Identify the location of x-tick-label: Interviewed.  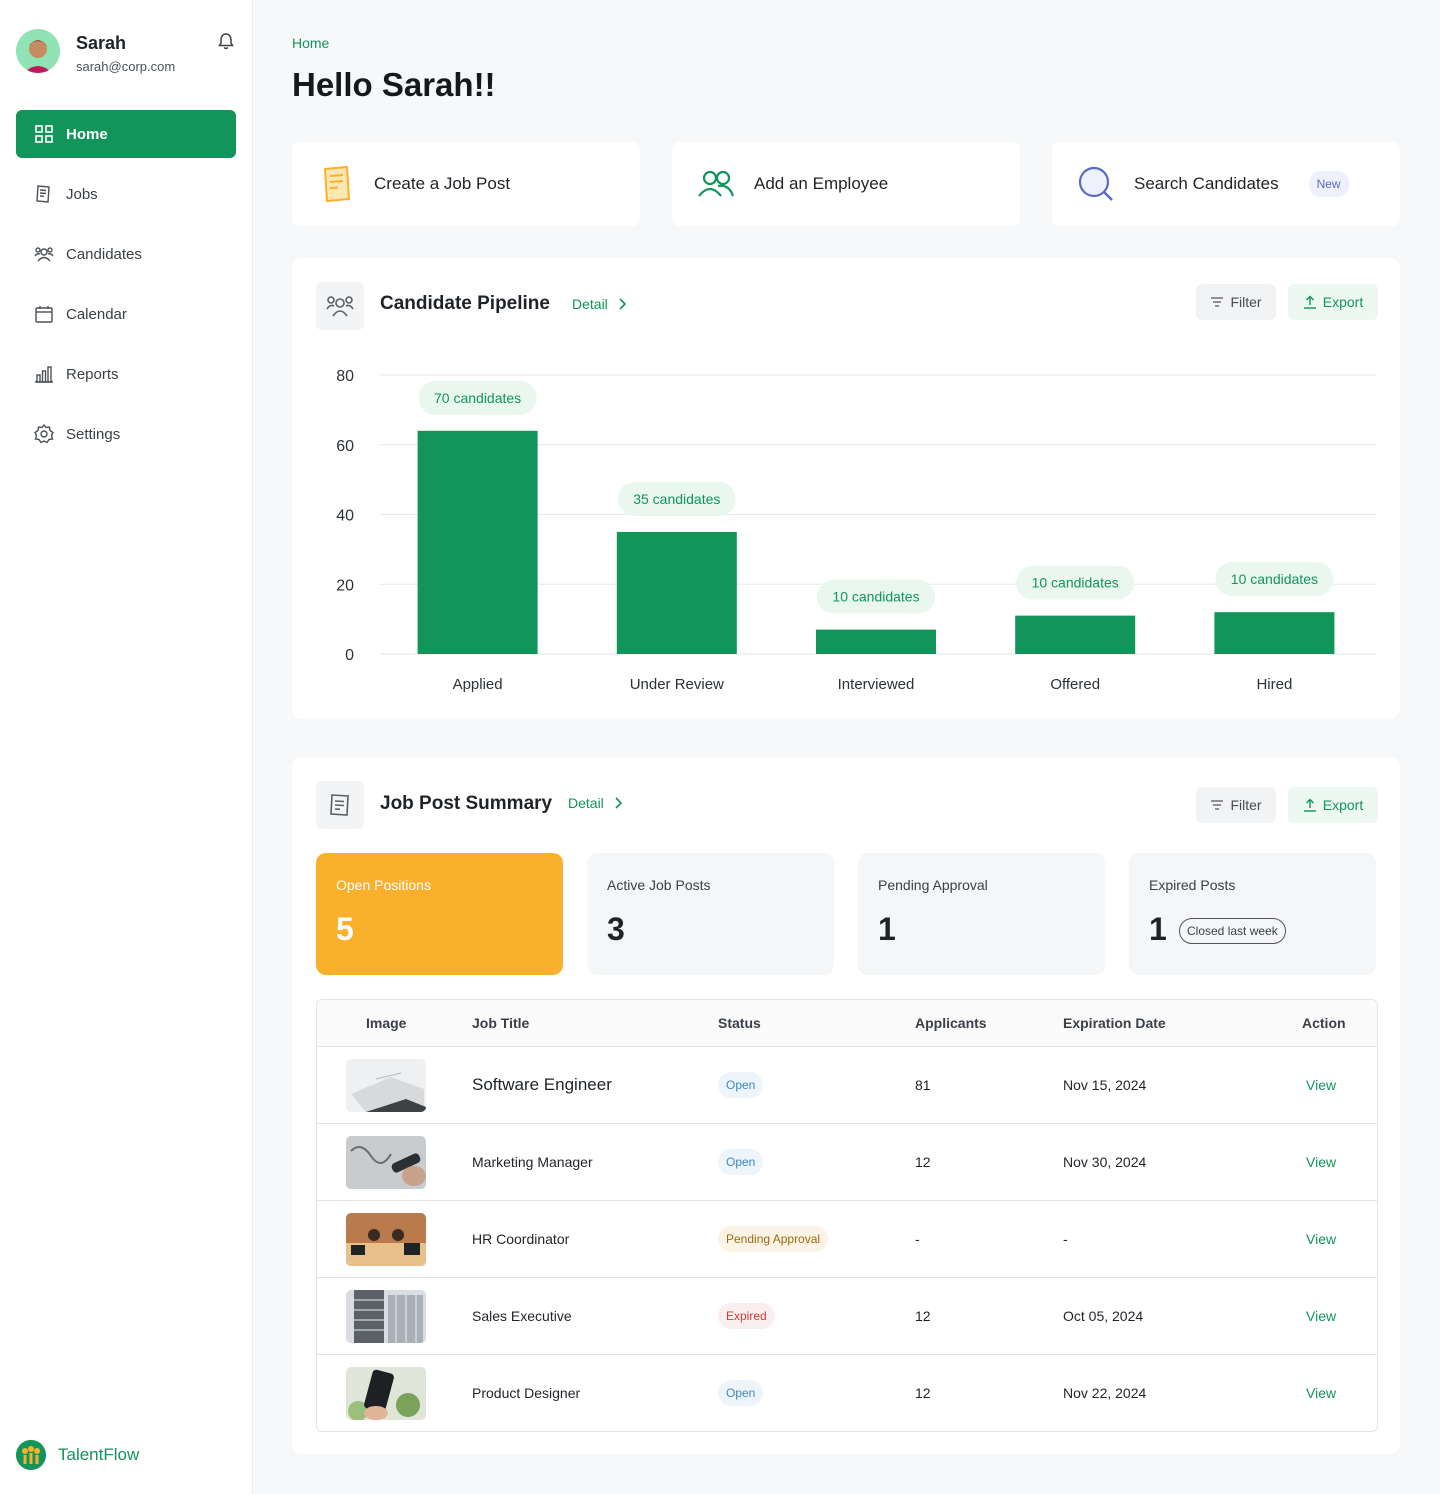
(876, 684).